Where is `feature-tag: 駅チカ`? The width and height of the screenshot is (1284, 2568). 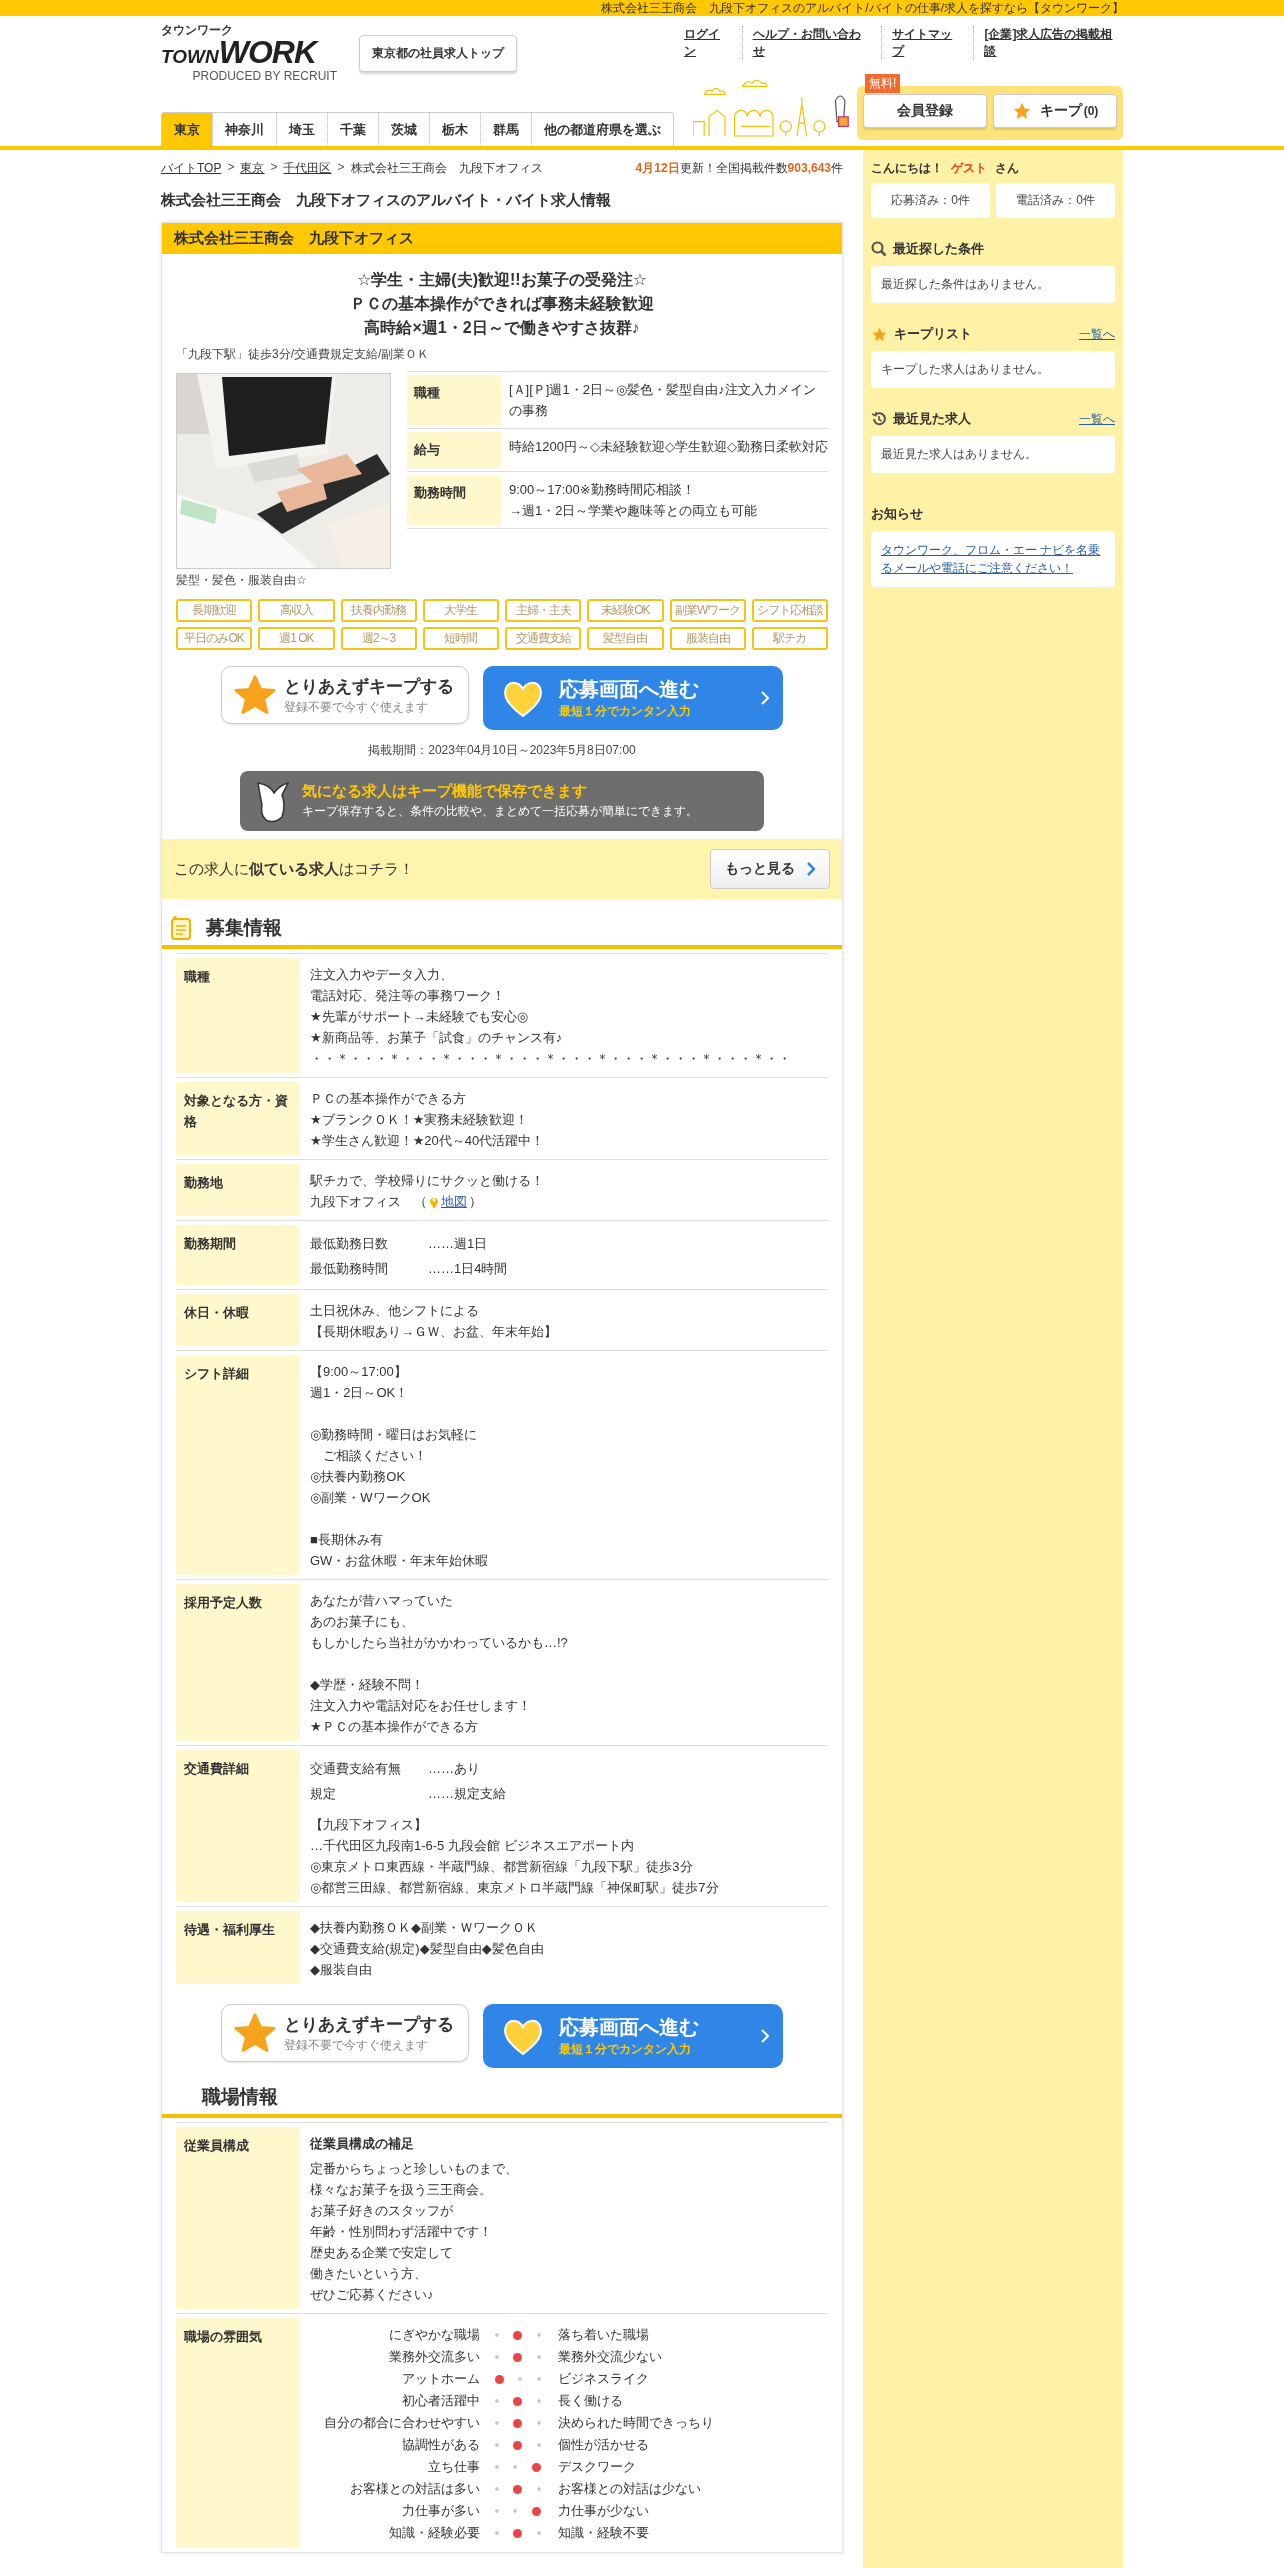 feature-tag: 駅チカ is located at coordinates (789, 638).